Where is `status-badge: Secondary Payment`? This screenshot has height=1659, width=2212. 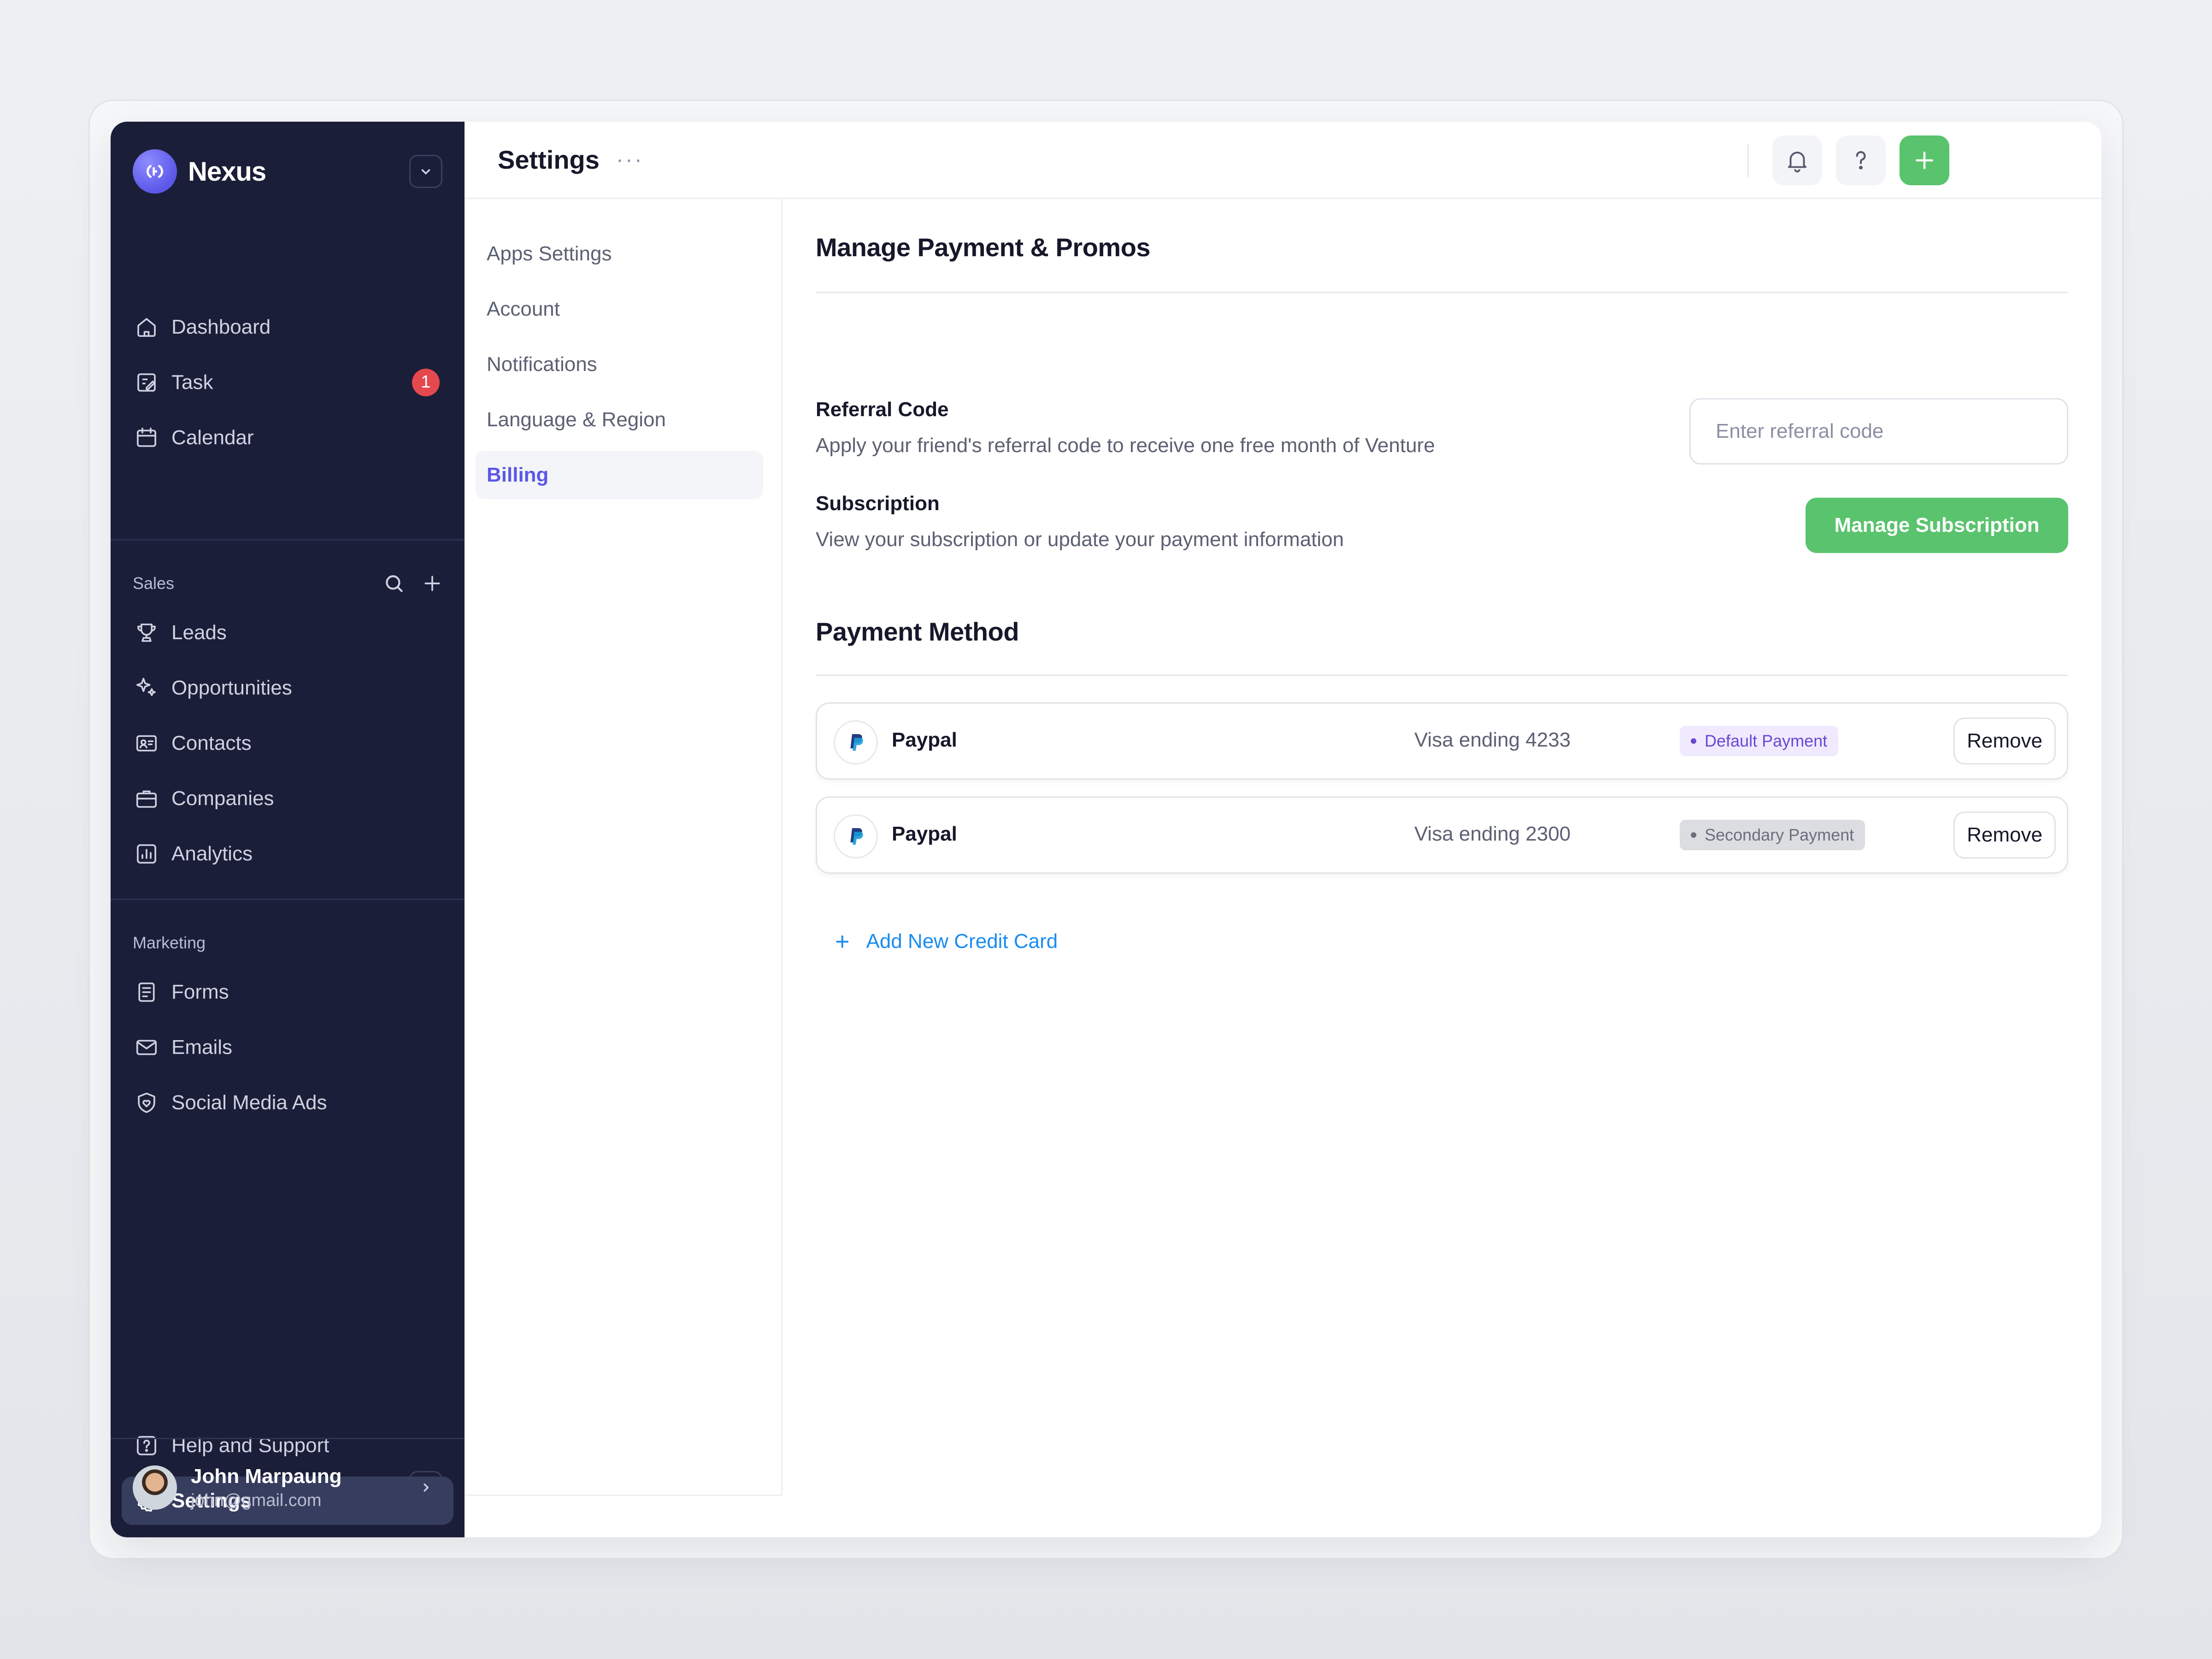
status-badge: Secondary Payment is located at coordinates (1772, 835).